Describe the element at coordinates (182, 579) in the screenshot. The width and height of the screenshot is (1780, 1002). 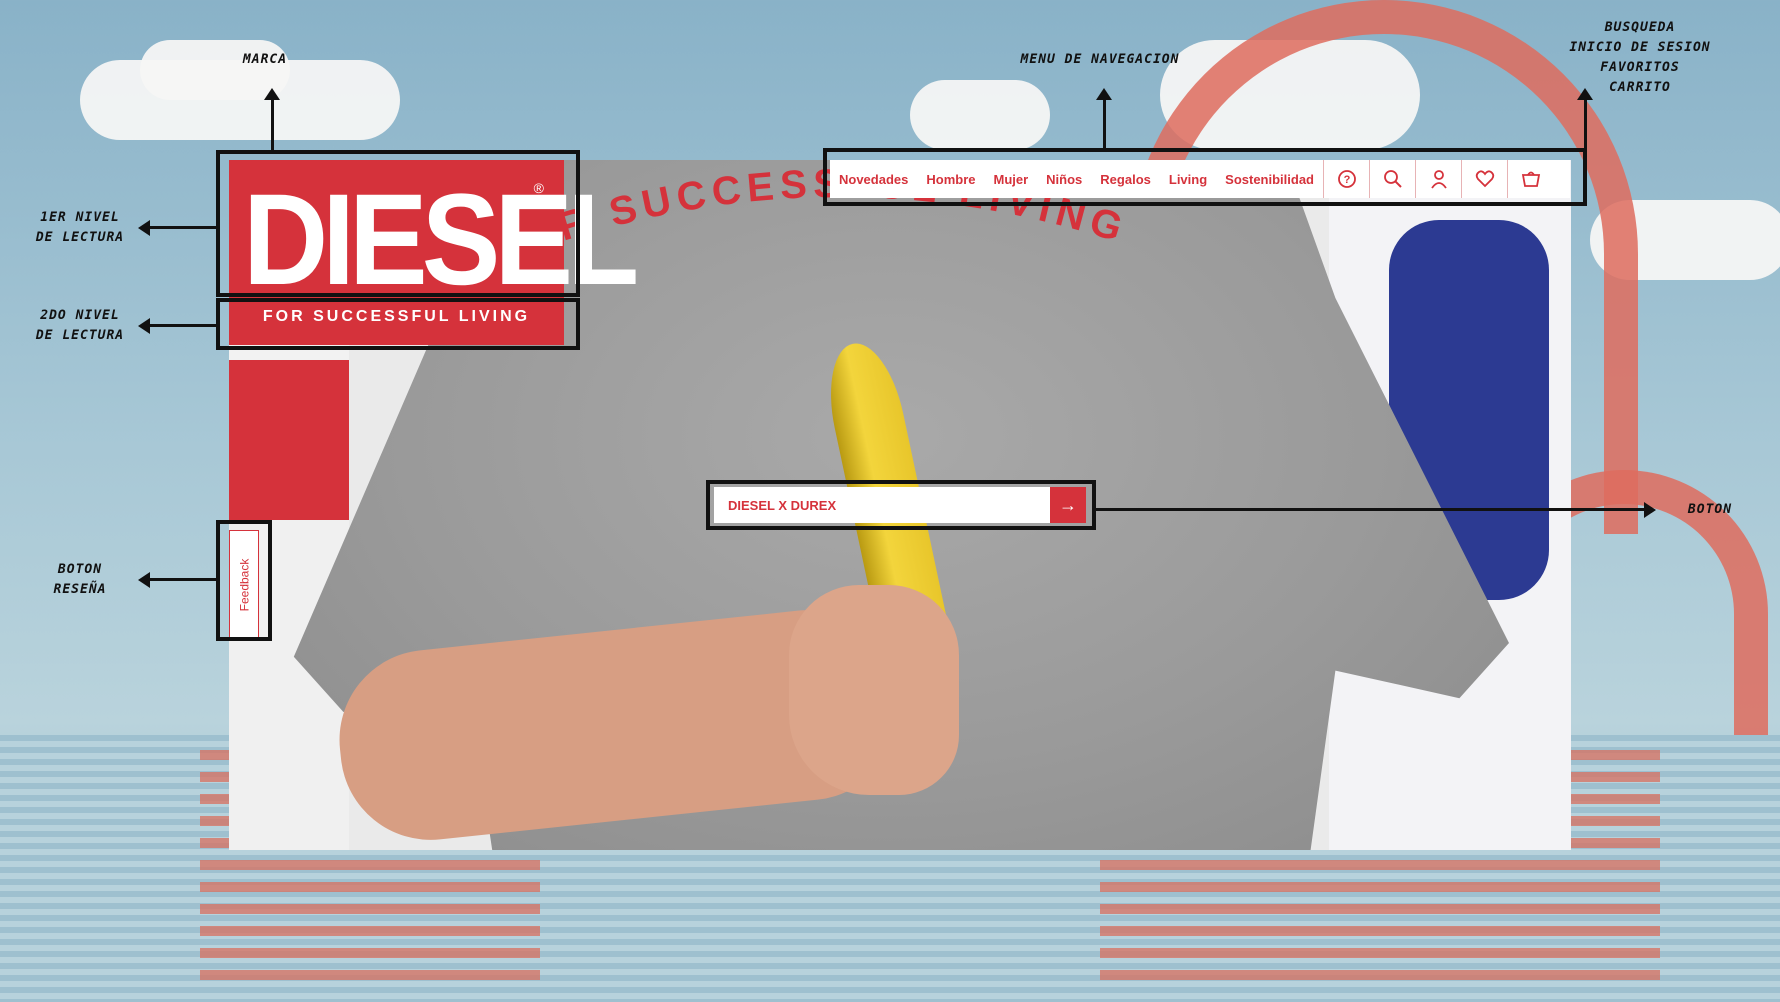
I see `arrow-boton-resena` at that location.